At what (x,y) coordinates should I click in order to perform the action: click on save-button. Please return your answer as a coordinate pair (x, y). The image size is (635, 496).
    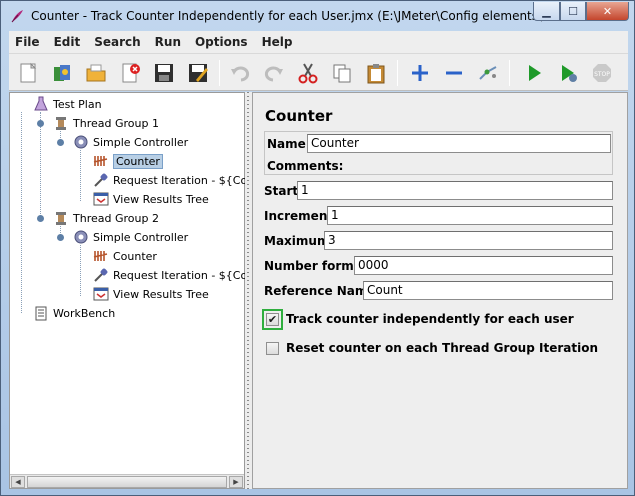
    Looking at the image, I should click on (164, 73).